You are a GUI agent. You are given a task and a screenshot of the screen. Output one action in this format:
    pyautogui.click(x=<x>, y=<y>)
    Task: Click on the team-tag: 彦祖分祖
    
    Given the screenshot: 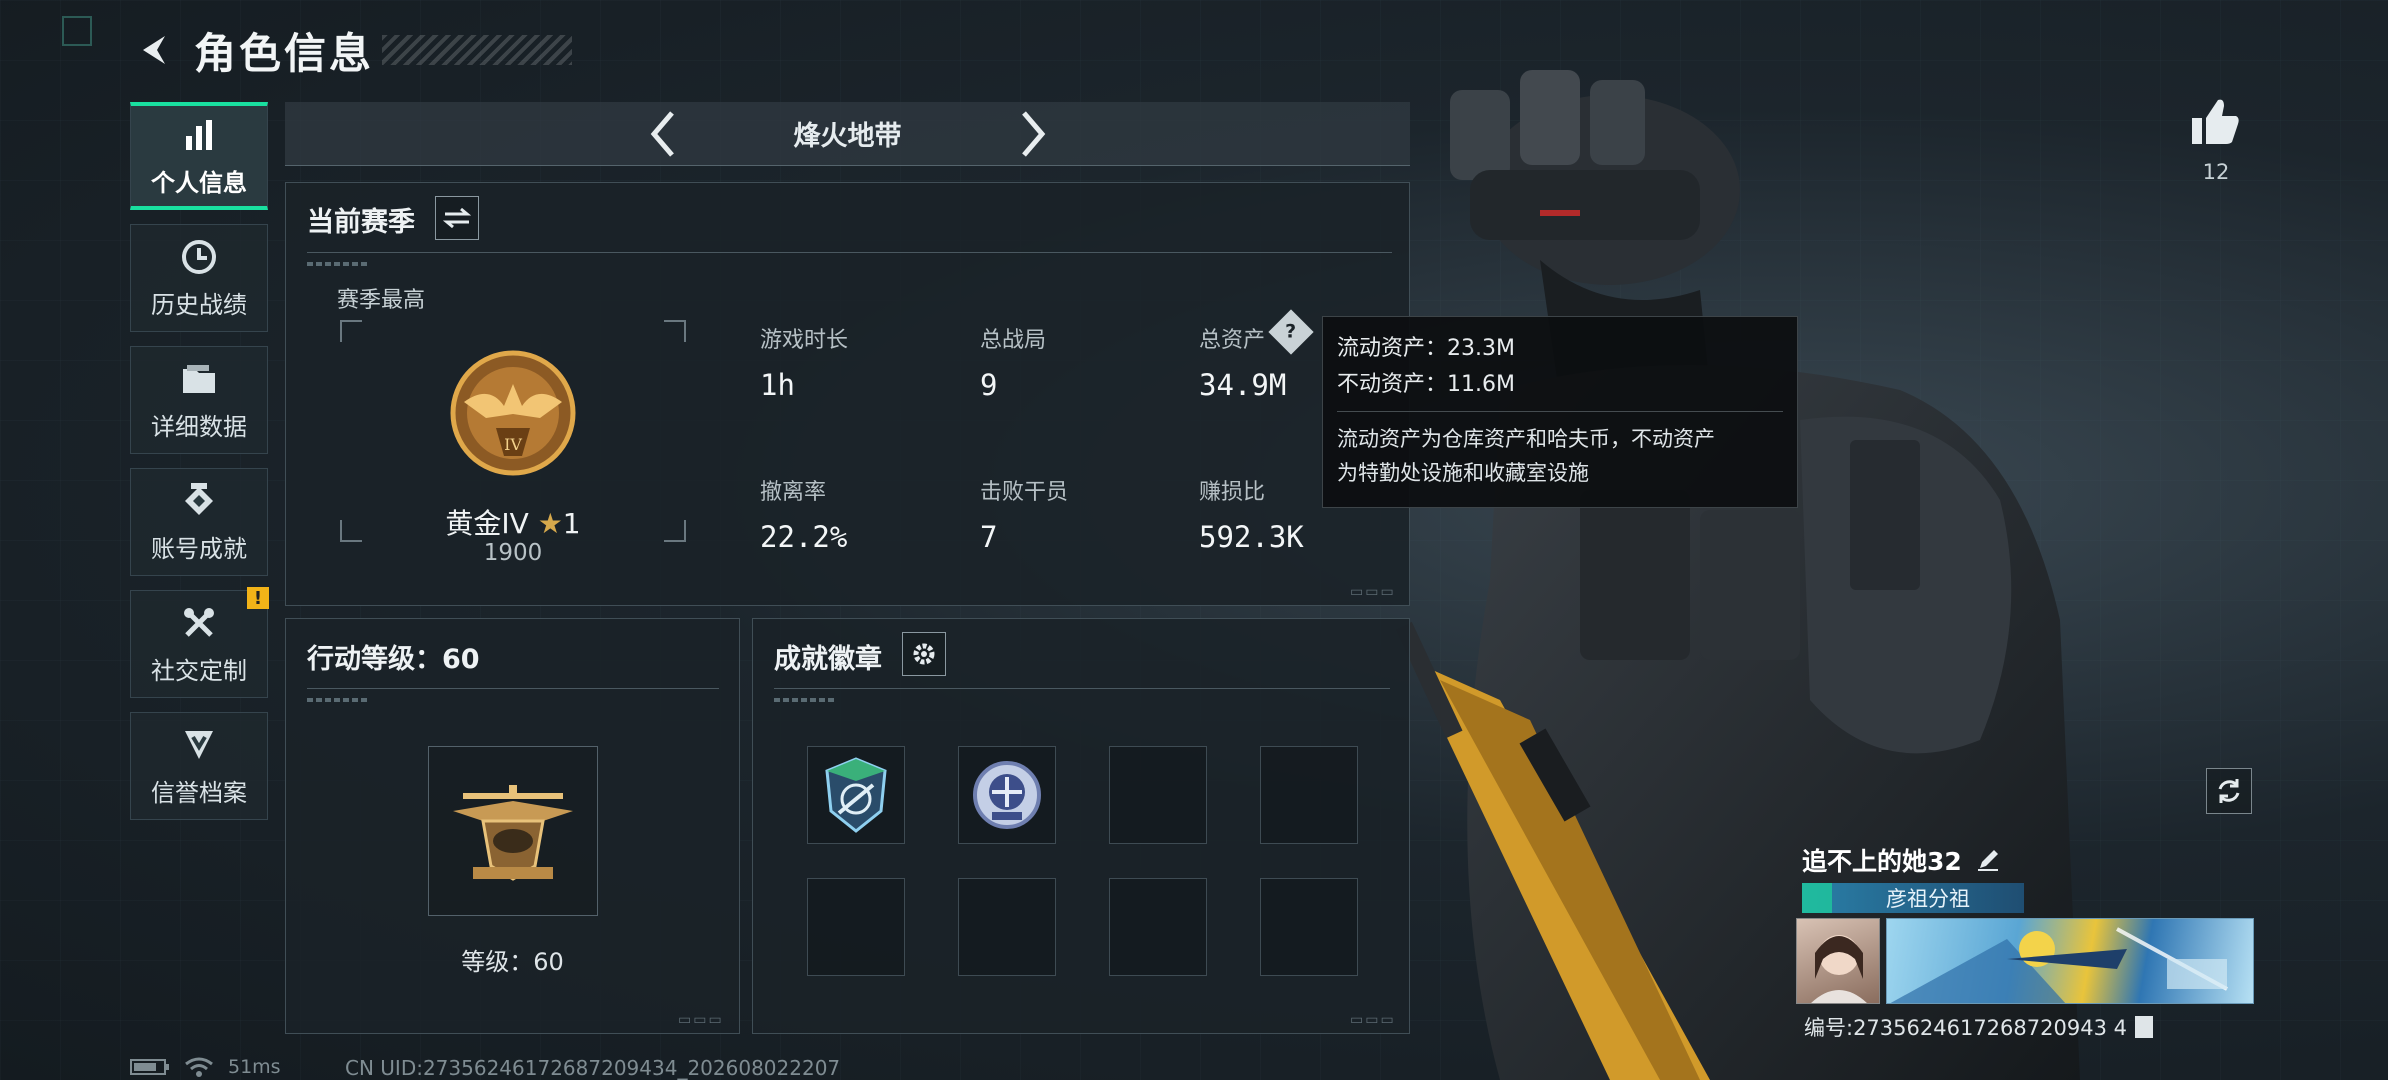 What is the action you would take?
    pyautogui.click(x=1913, y=898)
    